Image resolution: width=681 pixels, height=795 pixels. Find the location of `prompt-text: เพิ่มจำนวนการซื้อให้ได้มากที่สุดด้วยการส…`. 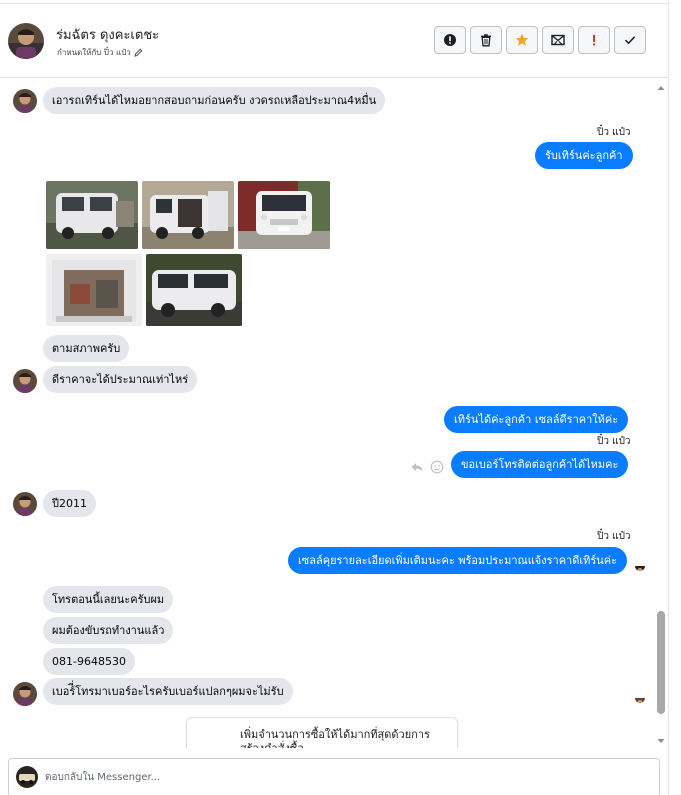

prompt-text: เพิ่มจำนวนการซื้อให้ได้มากที่สุดด้วยการส… is located at coordinates (335, 738).